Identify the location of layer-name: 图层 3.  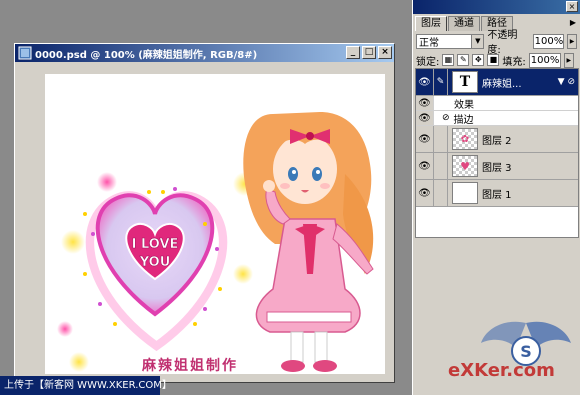
(530, 166).